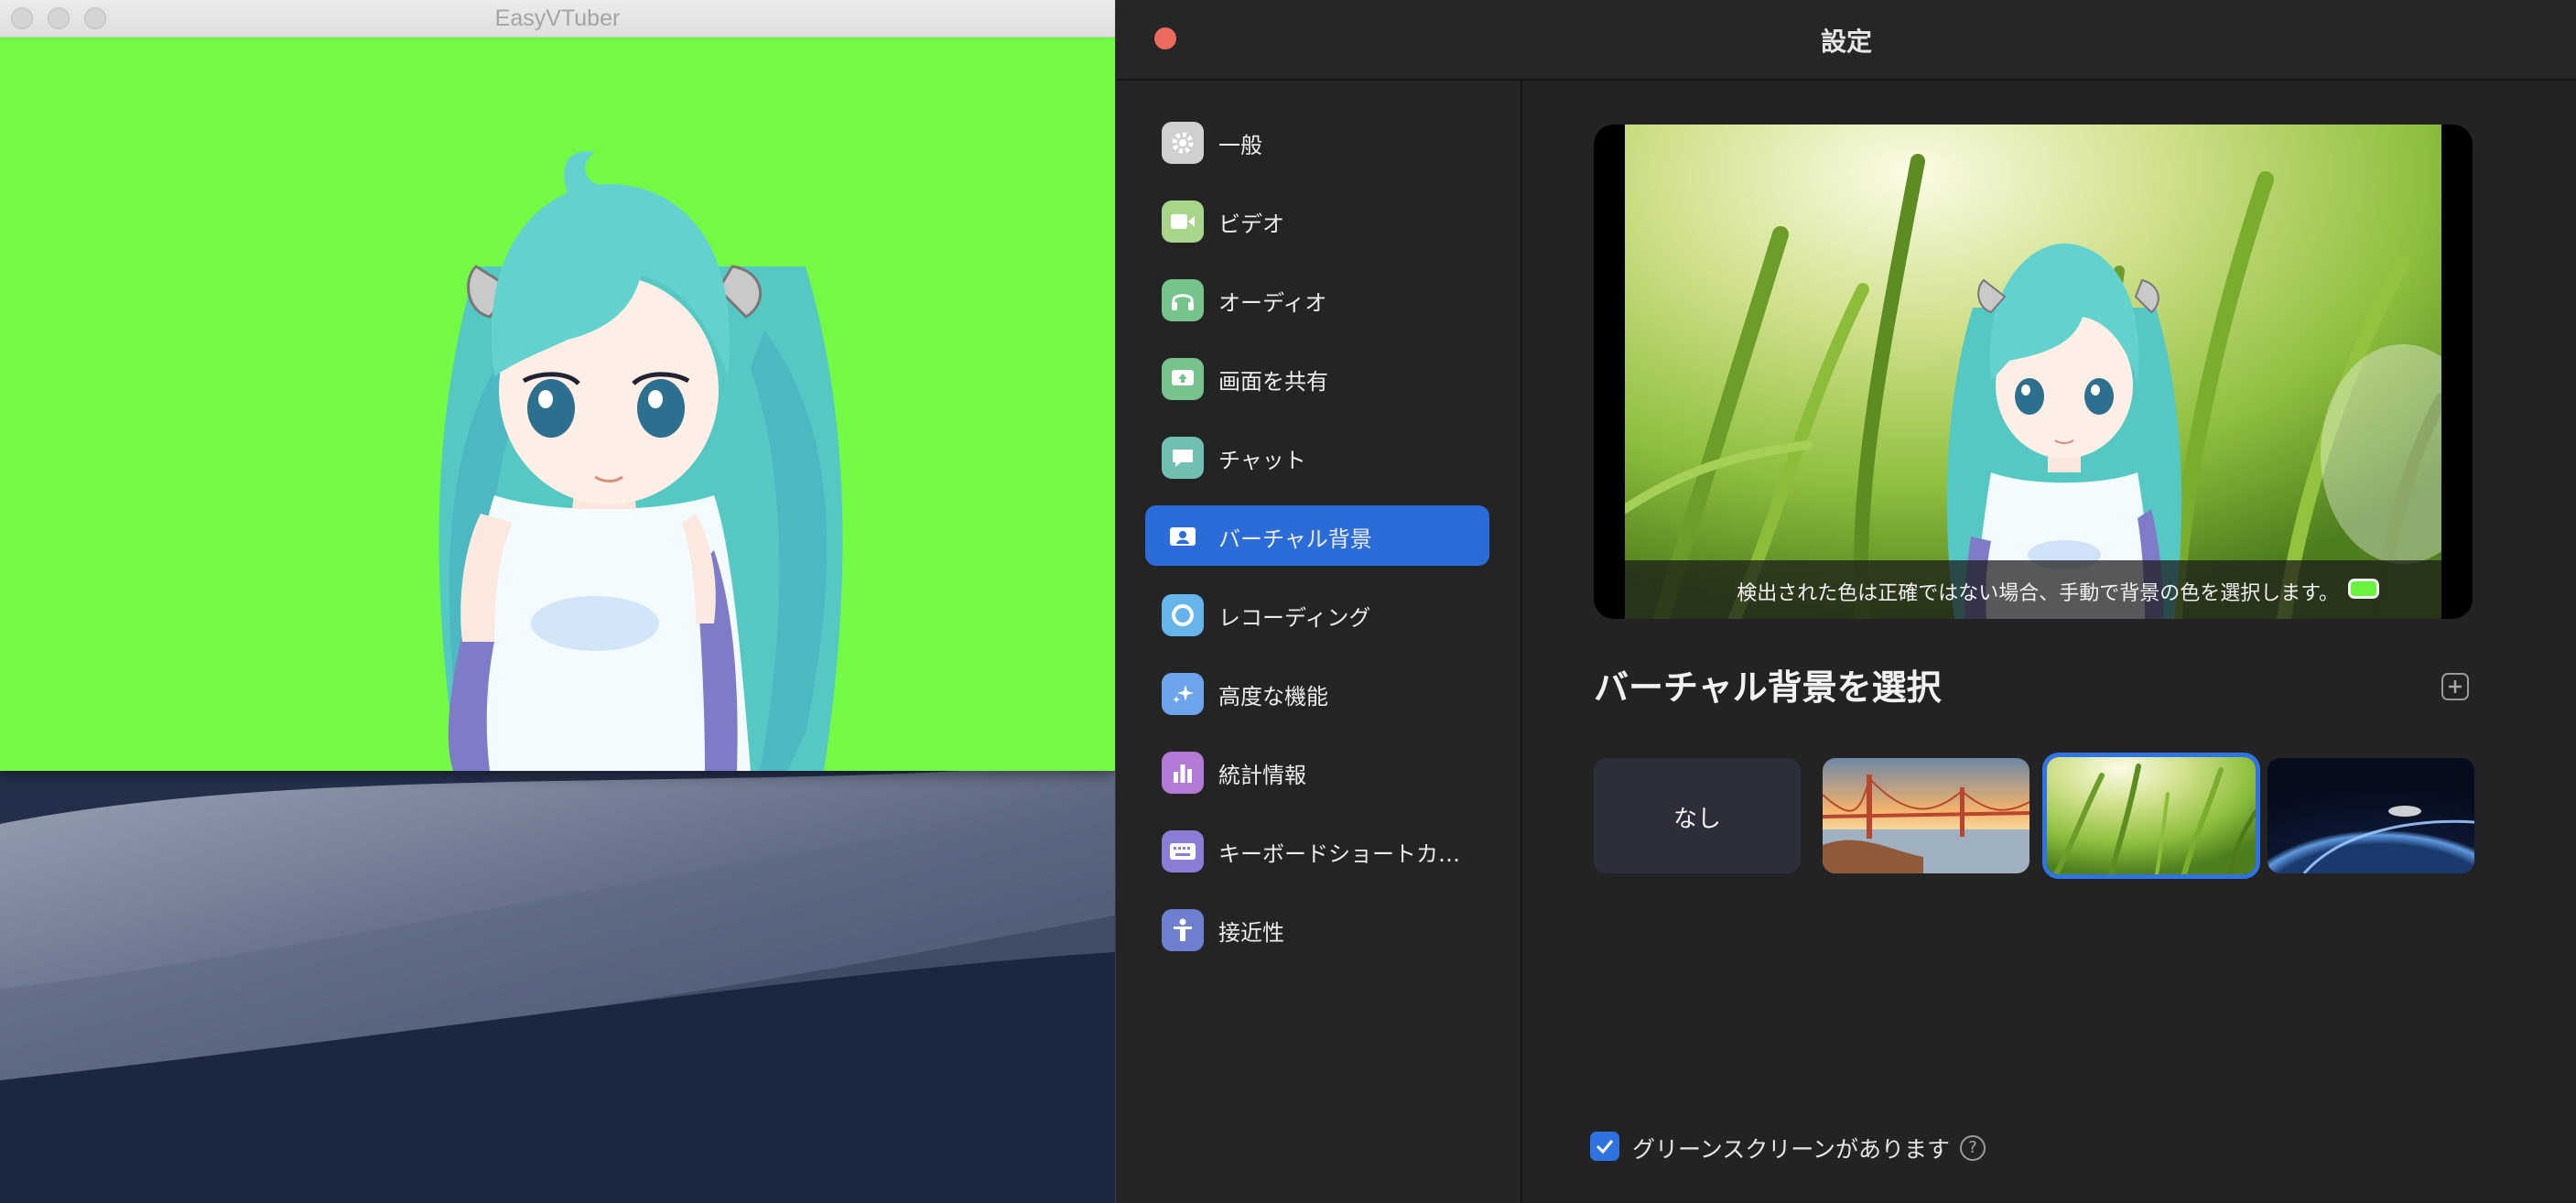 This screenshot has height=1203, width=2576. Describe the element at coordinates (1973, 1148) in the screenshot. I see `question-mark-icon: ?` at that location.